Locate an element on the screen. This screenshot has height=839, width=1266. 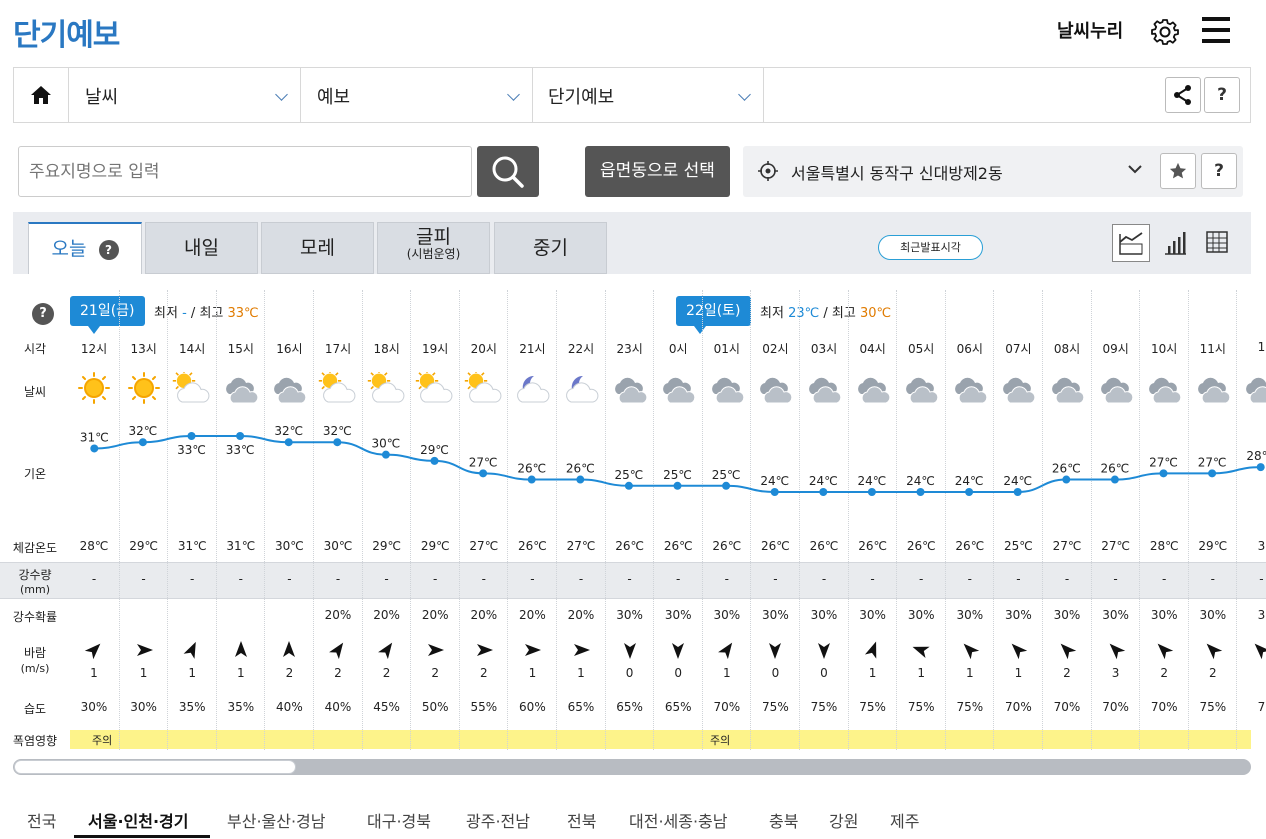
tab-today: 오늘 ? is located at coordinates (85, 248).